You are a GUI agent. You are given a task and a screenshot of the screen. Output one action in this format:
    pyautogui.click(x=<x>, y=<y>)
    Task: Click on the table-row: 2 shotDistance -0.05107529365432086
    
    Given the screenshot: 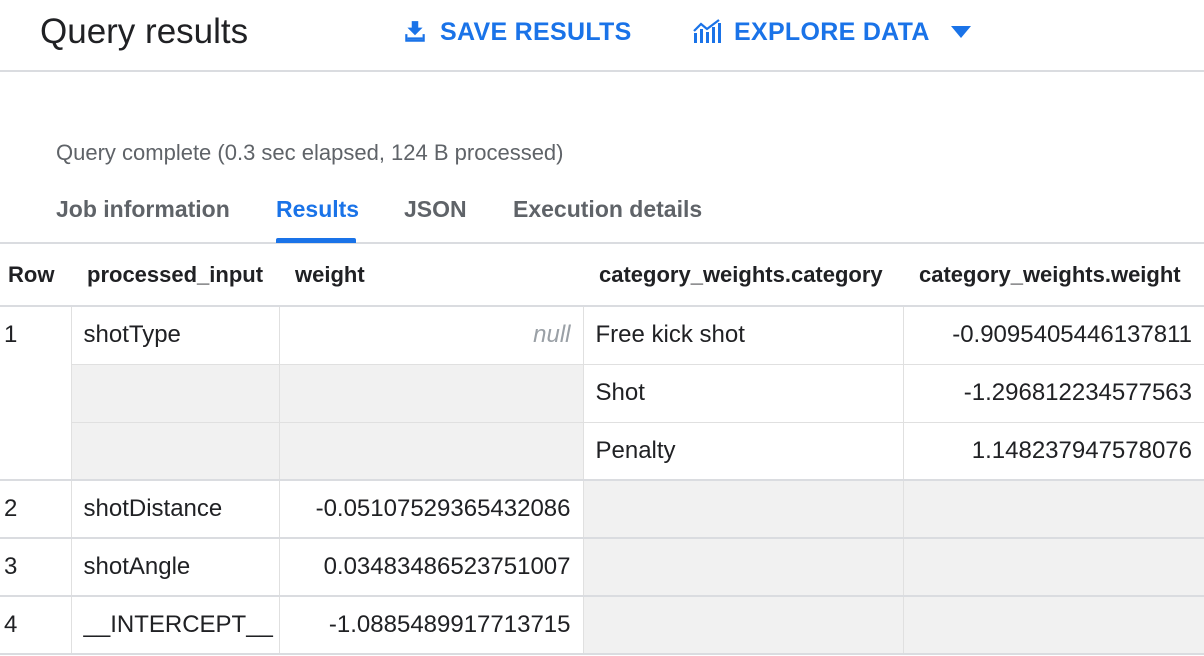 What is the action you would take?
    pyautogui.click(x=602, y=509)
    